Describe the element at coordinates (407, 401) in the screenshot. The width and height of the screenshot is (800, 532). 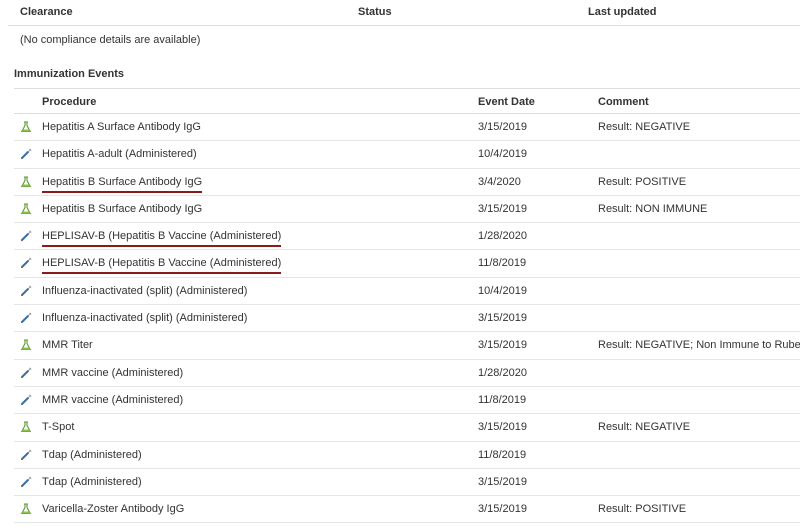
I see `table-row: MMR vaccine (Administered) 11/8/2019` at that location.